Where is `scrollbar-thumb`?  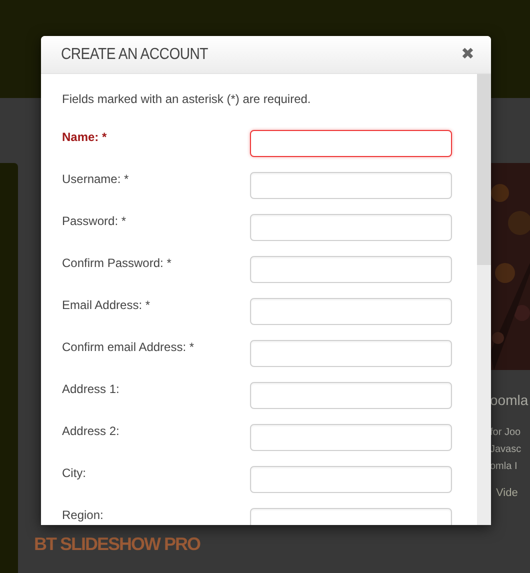 scrollbar-thumb is located at coordinates (484, 169).